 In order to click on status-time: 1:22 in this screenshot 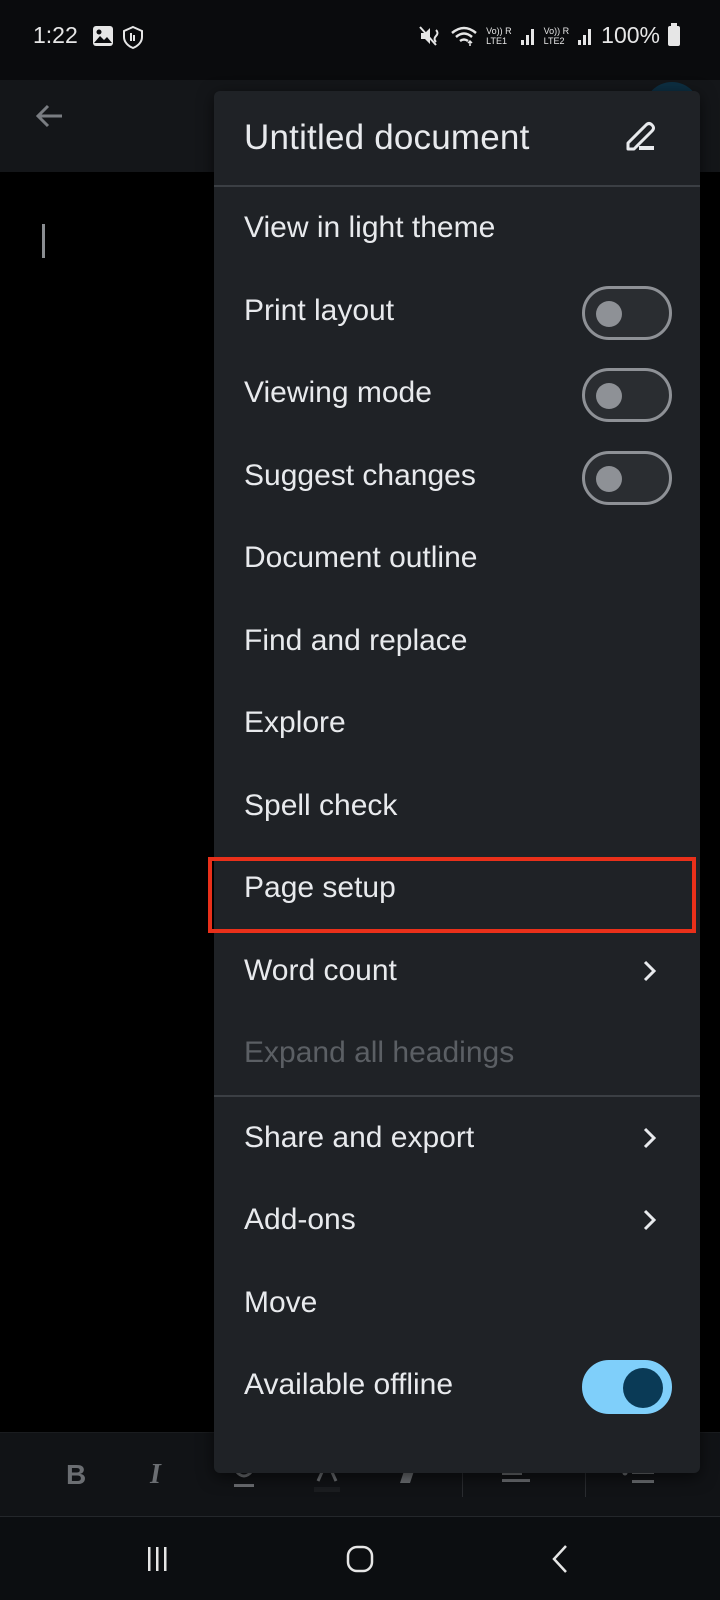, I will do `click(55, 35)`.